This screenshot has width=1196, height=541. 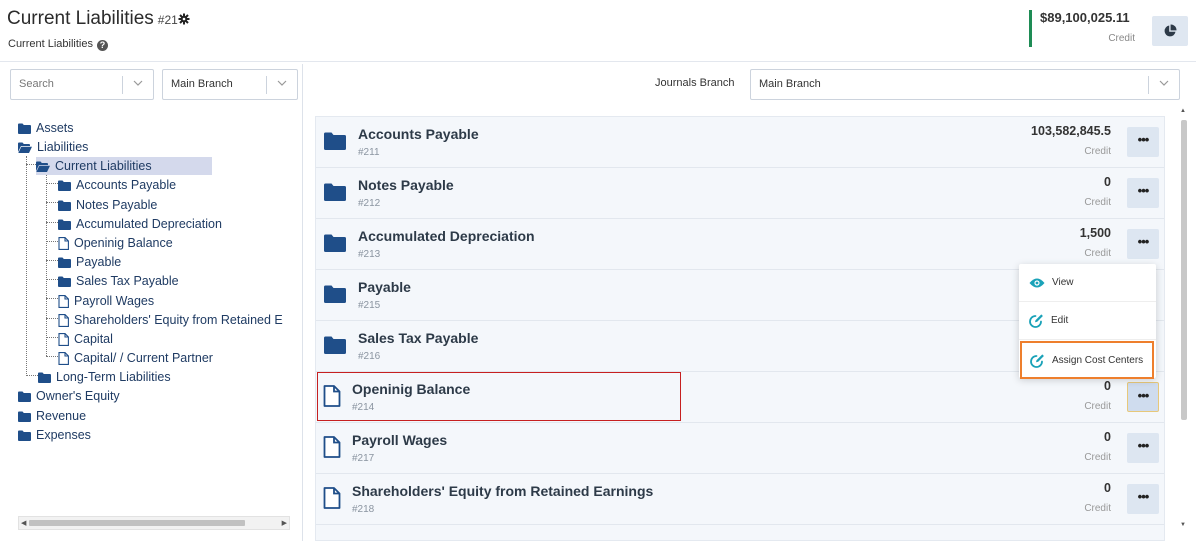 I want to click on balance-amount: $89,100,025.11, so click(x=1085, y=17).